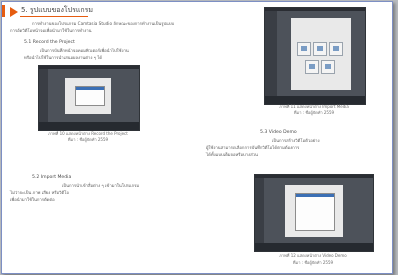 The image size is (398, 275). What do you see at coordinates (57, 10) in the screenshot?
I see `section-title: 5. รูปแบบของโปรแกรม` at bounding box center [57, 10].